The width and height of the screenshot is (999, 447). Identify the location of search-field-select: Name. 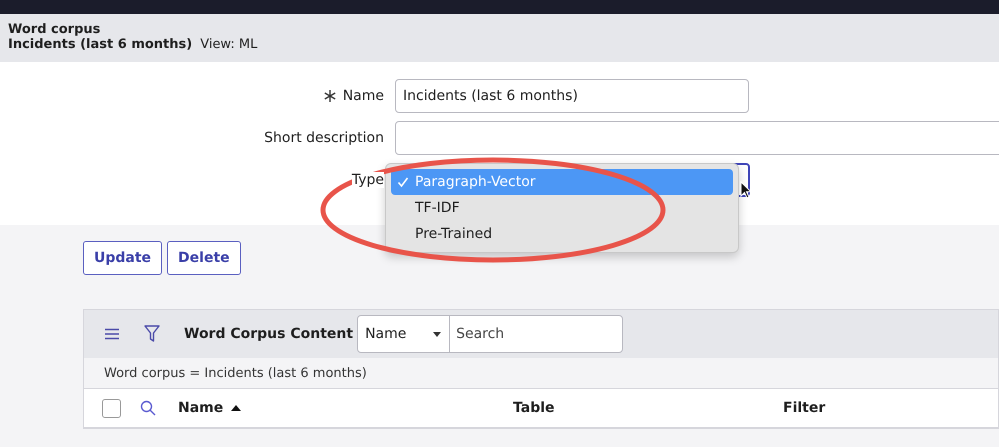
(404, 334).